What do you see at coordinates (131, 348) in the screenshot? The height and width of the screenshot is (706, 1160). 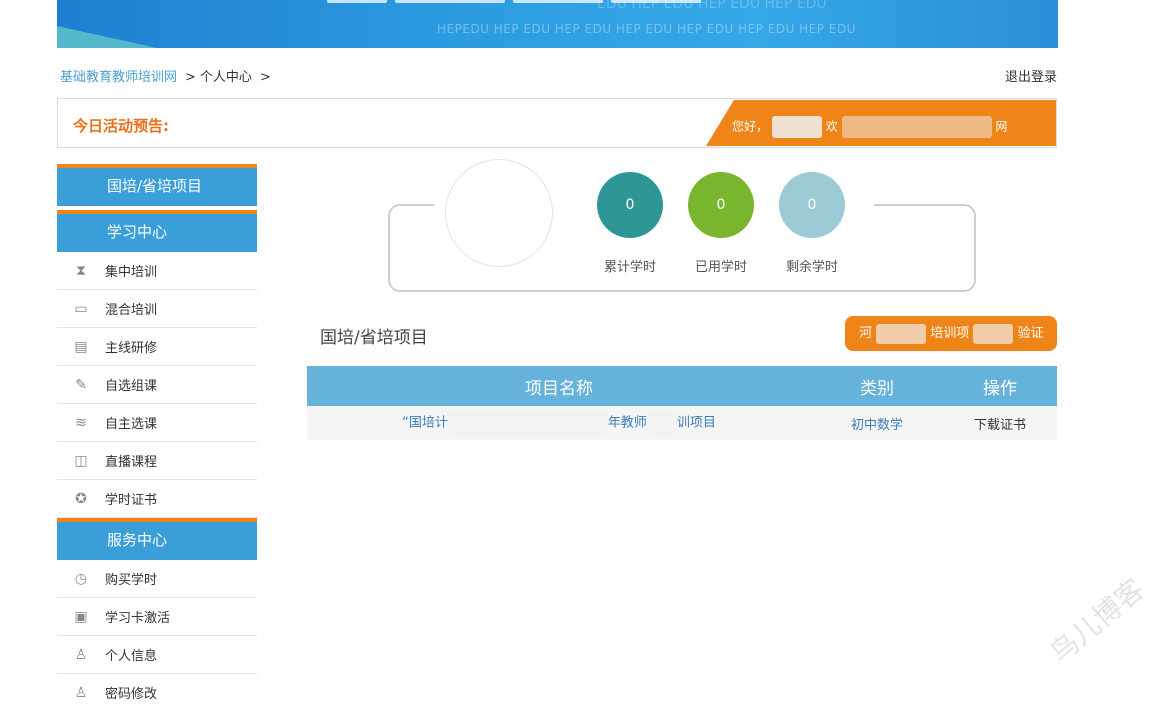 I see `sidebar-item-label: 主线研修` at bounding box center [131, 348].